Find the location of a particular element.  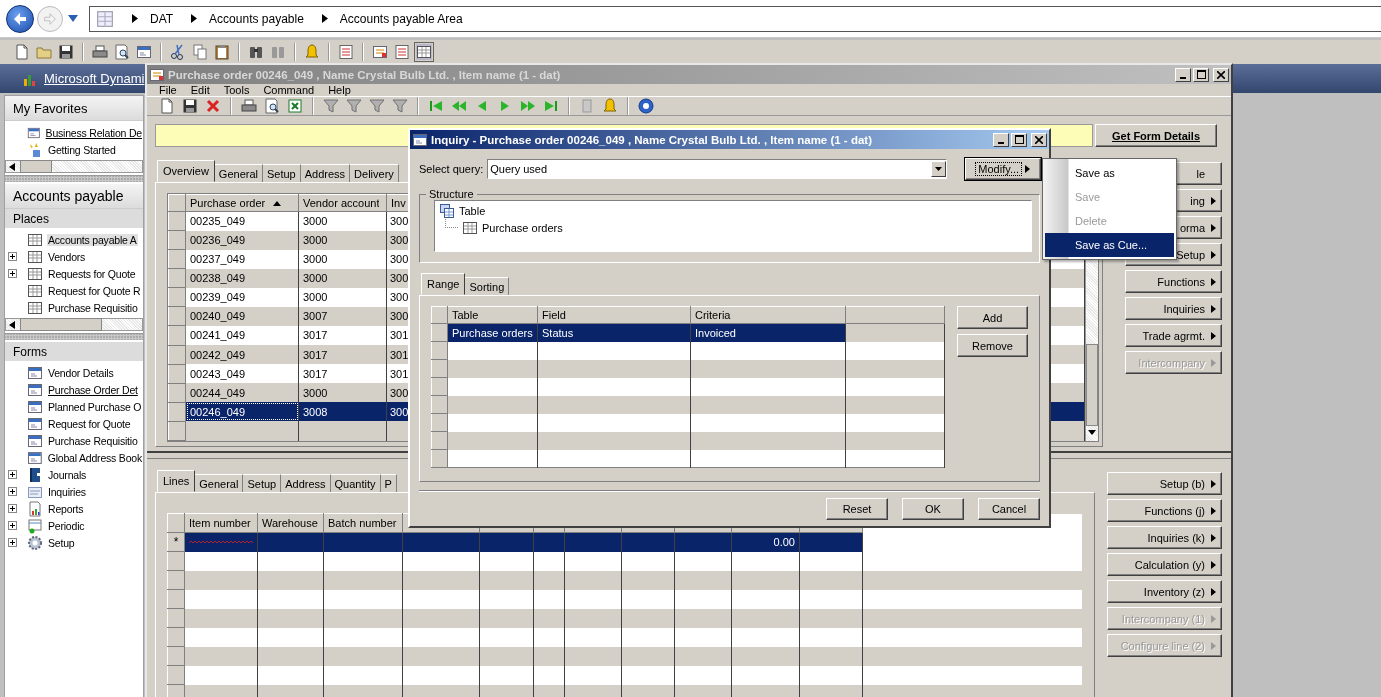

section-title: Places is located at coordinates (31, 218).